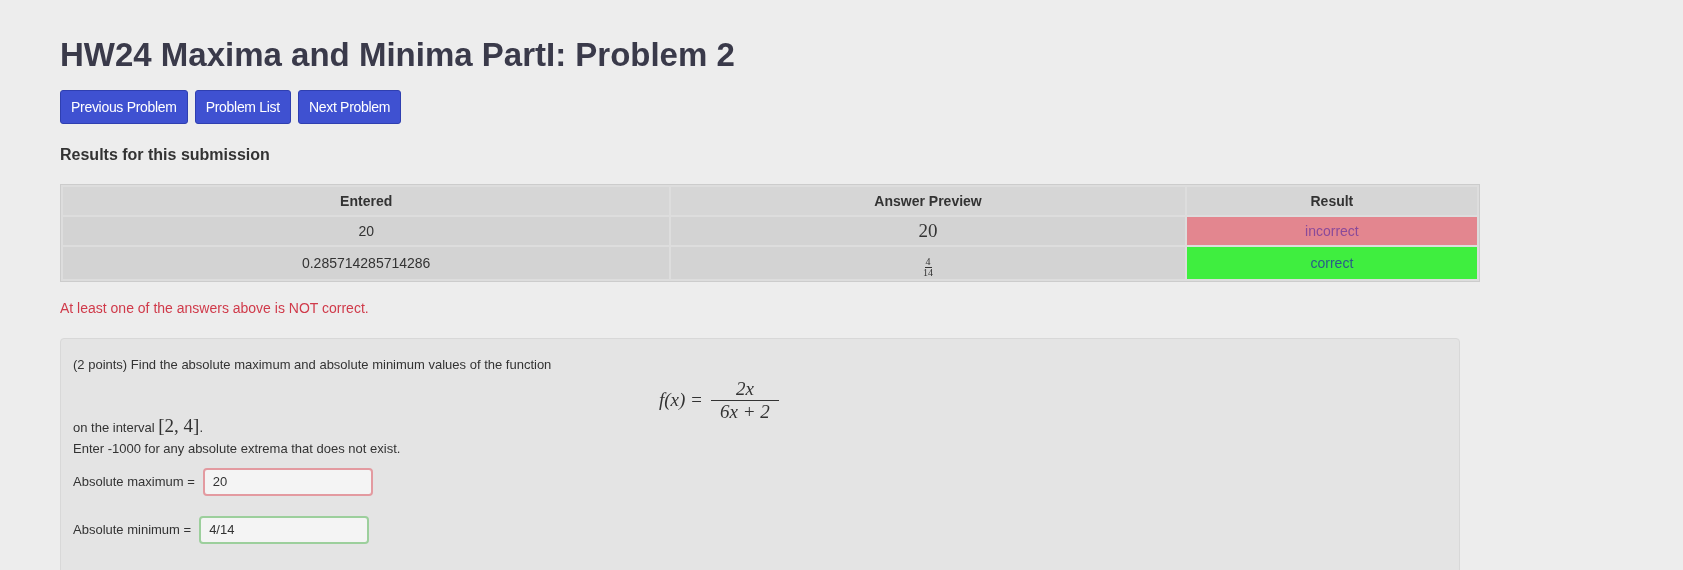  Describe the element at coordinates (366, 201) in the screenshot. I see `column-header: Entered` at that location.